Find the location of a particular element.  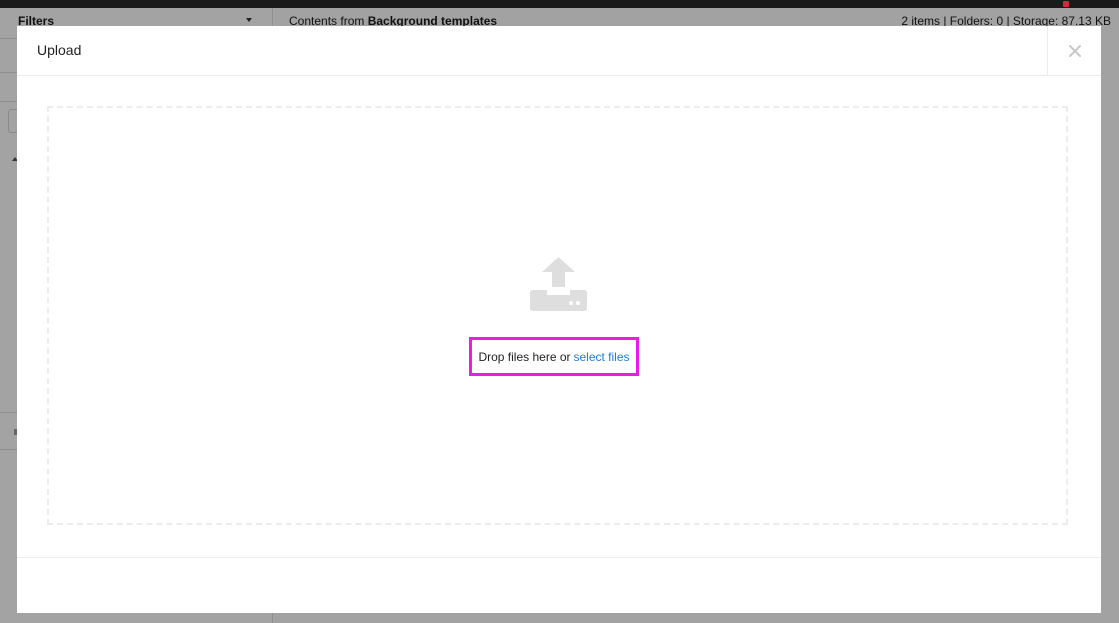

close-icon is located at coordinates (1074, 50).